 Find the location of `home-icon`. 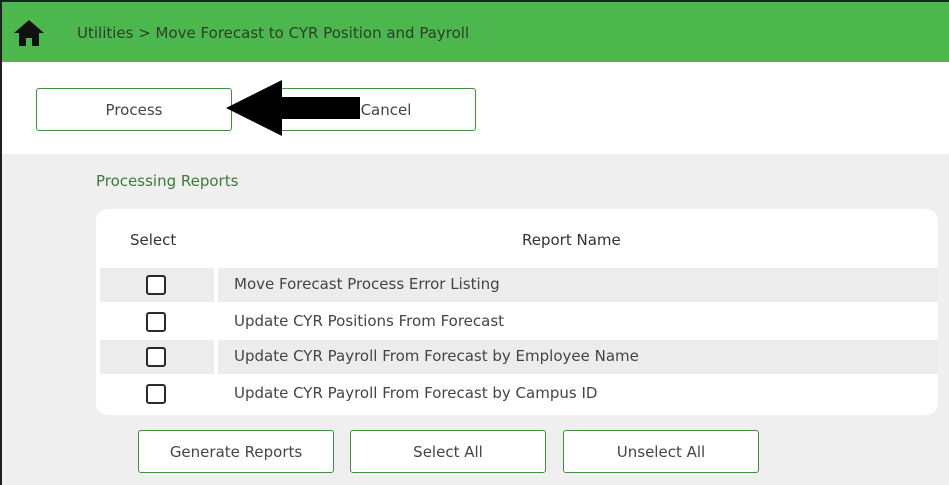

home-icon is located at coordinates (29, 33).